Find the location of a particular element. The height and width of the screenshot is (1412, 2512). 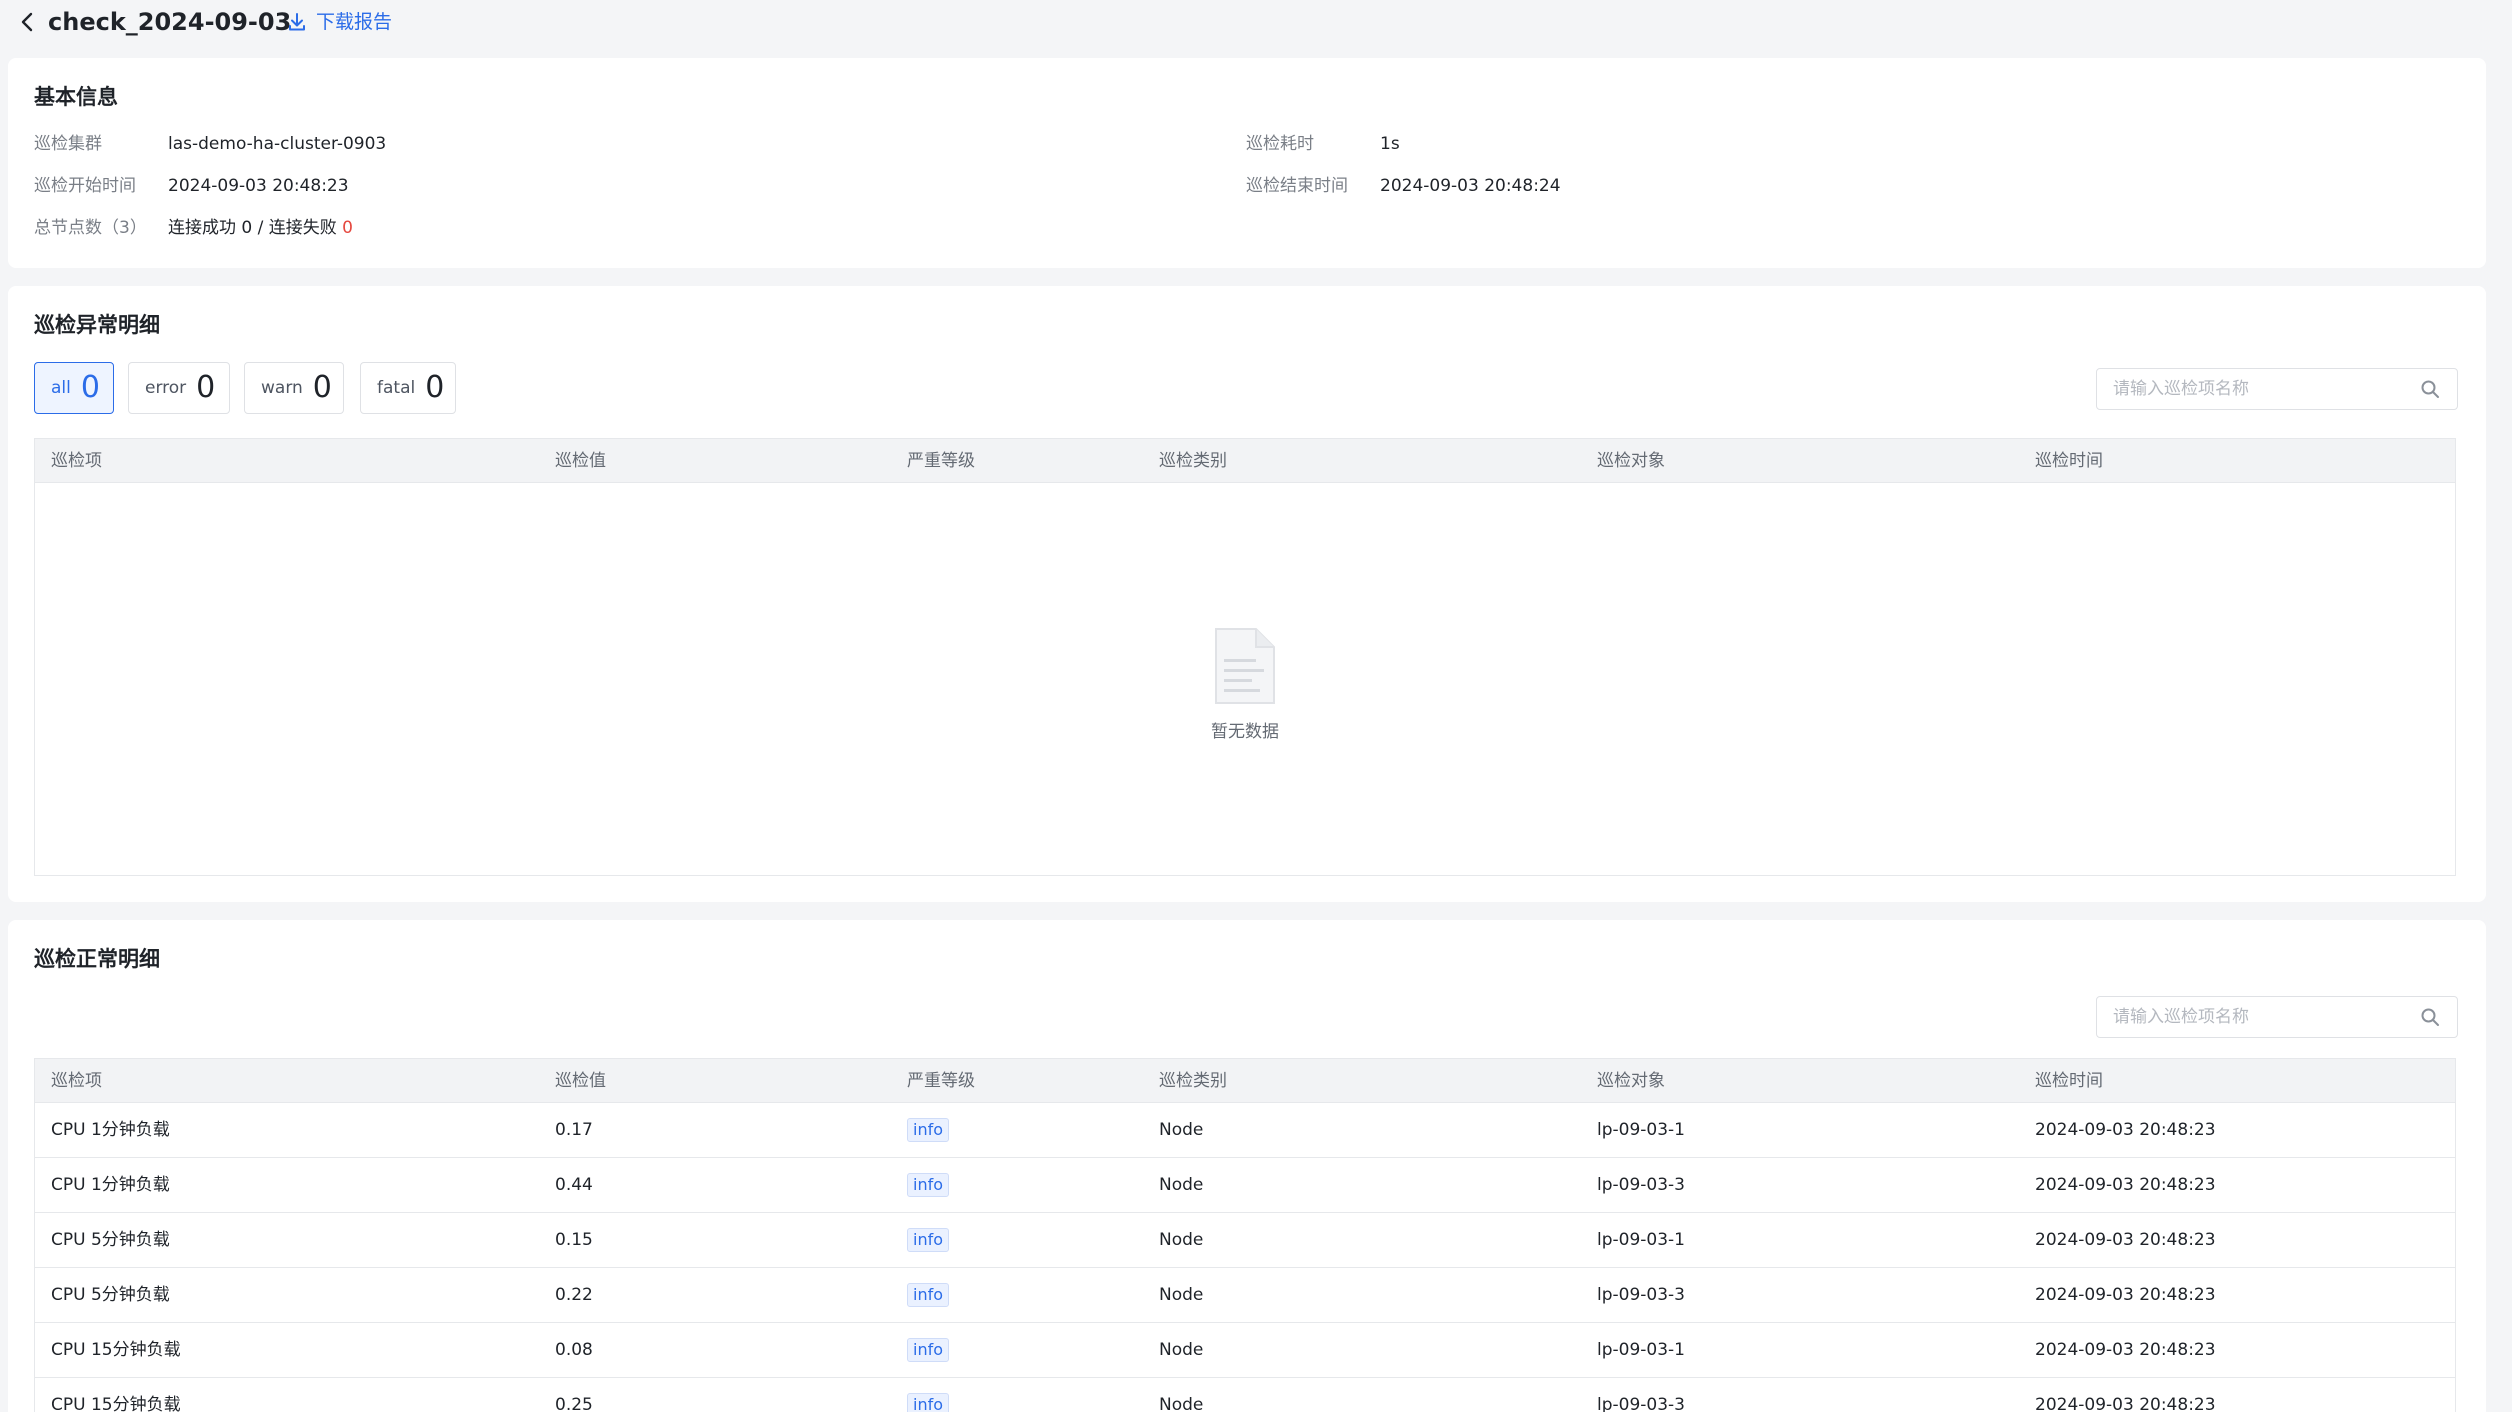

cell-value: 0.22 is located at coordinates (574, 1295).